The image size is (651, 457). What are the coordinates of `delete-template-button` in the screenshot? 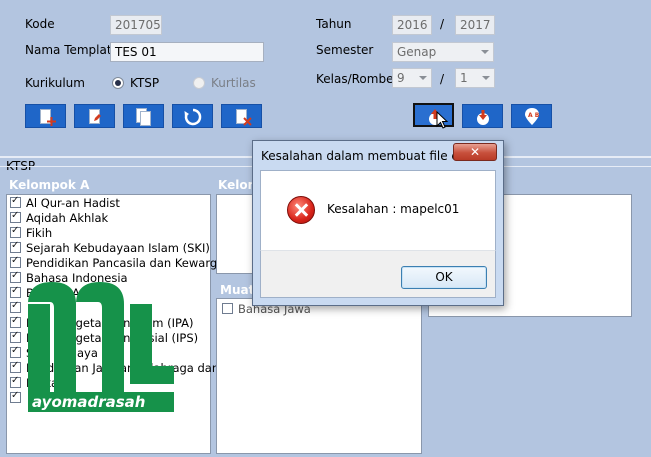 It's located at (241, 116).